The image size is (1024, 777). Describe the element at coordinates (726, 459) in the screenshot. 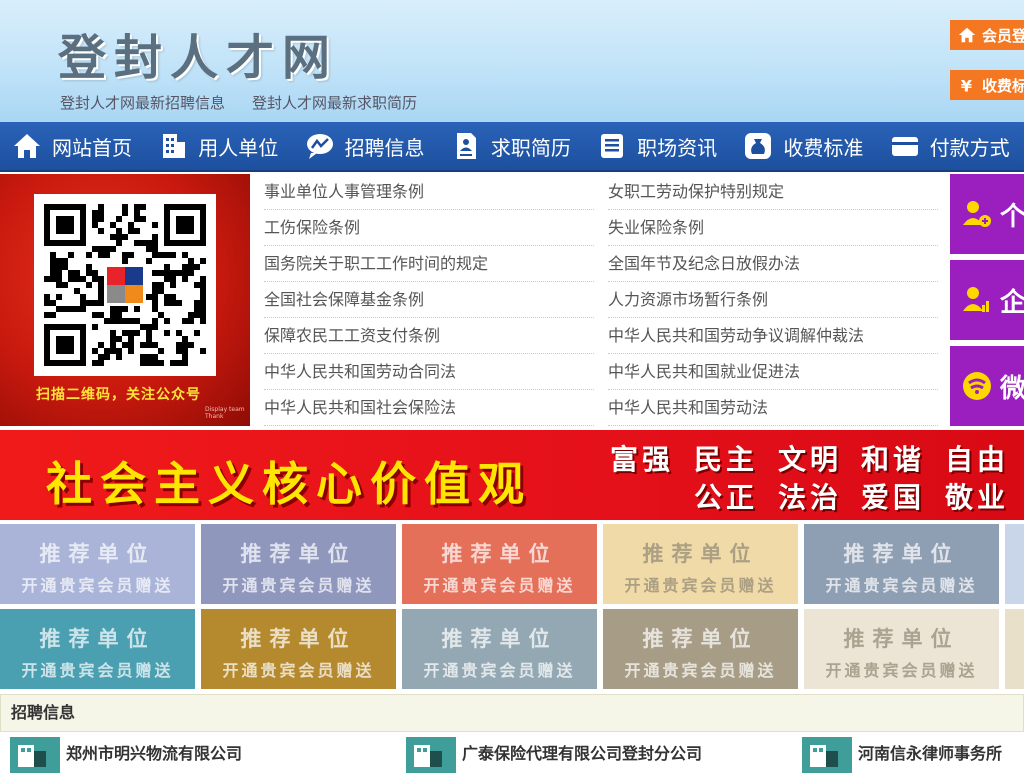

I see `value-word: 民主` at that location.